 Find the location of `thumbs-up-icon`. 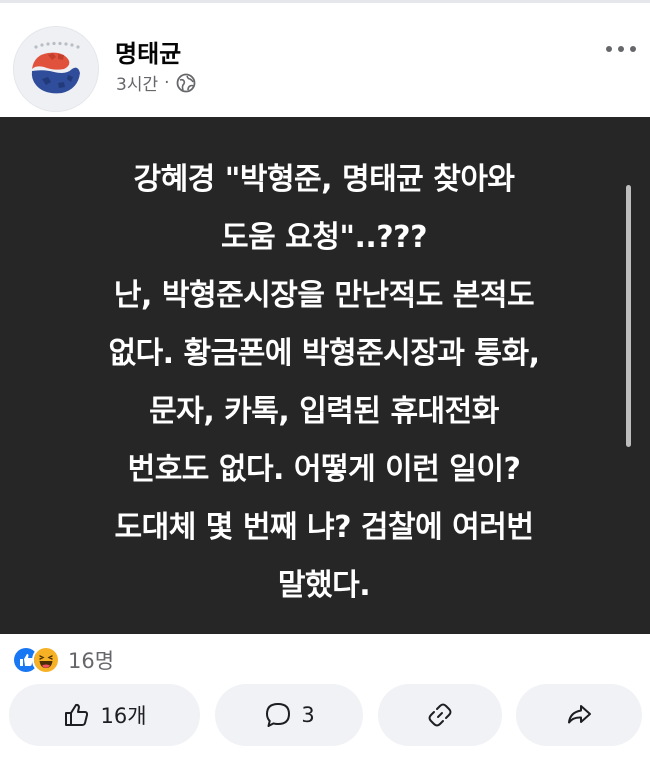

thumbs-up-icon is located at coordinates (77, 714).